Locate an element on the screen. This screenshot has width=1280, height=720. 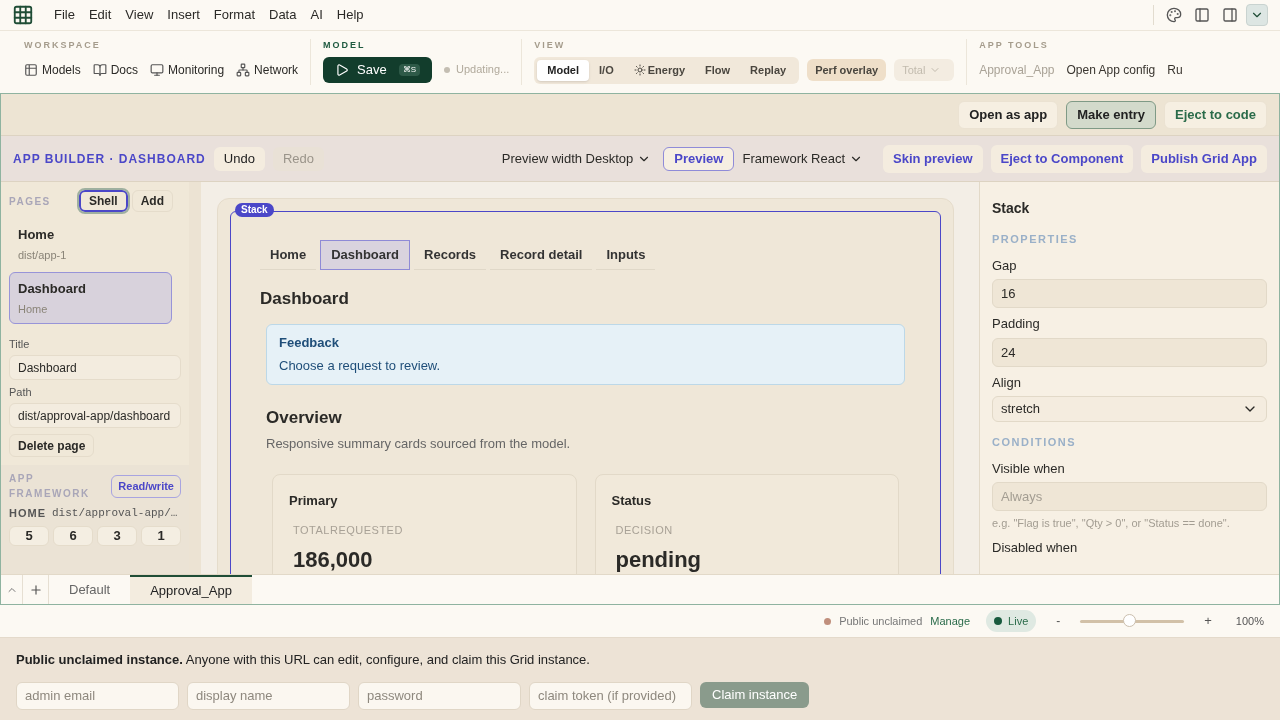
monitor-icon is located at coordinates (157, 69).